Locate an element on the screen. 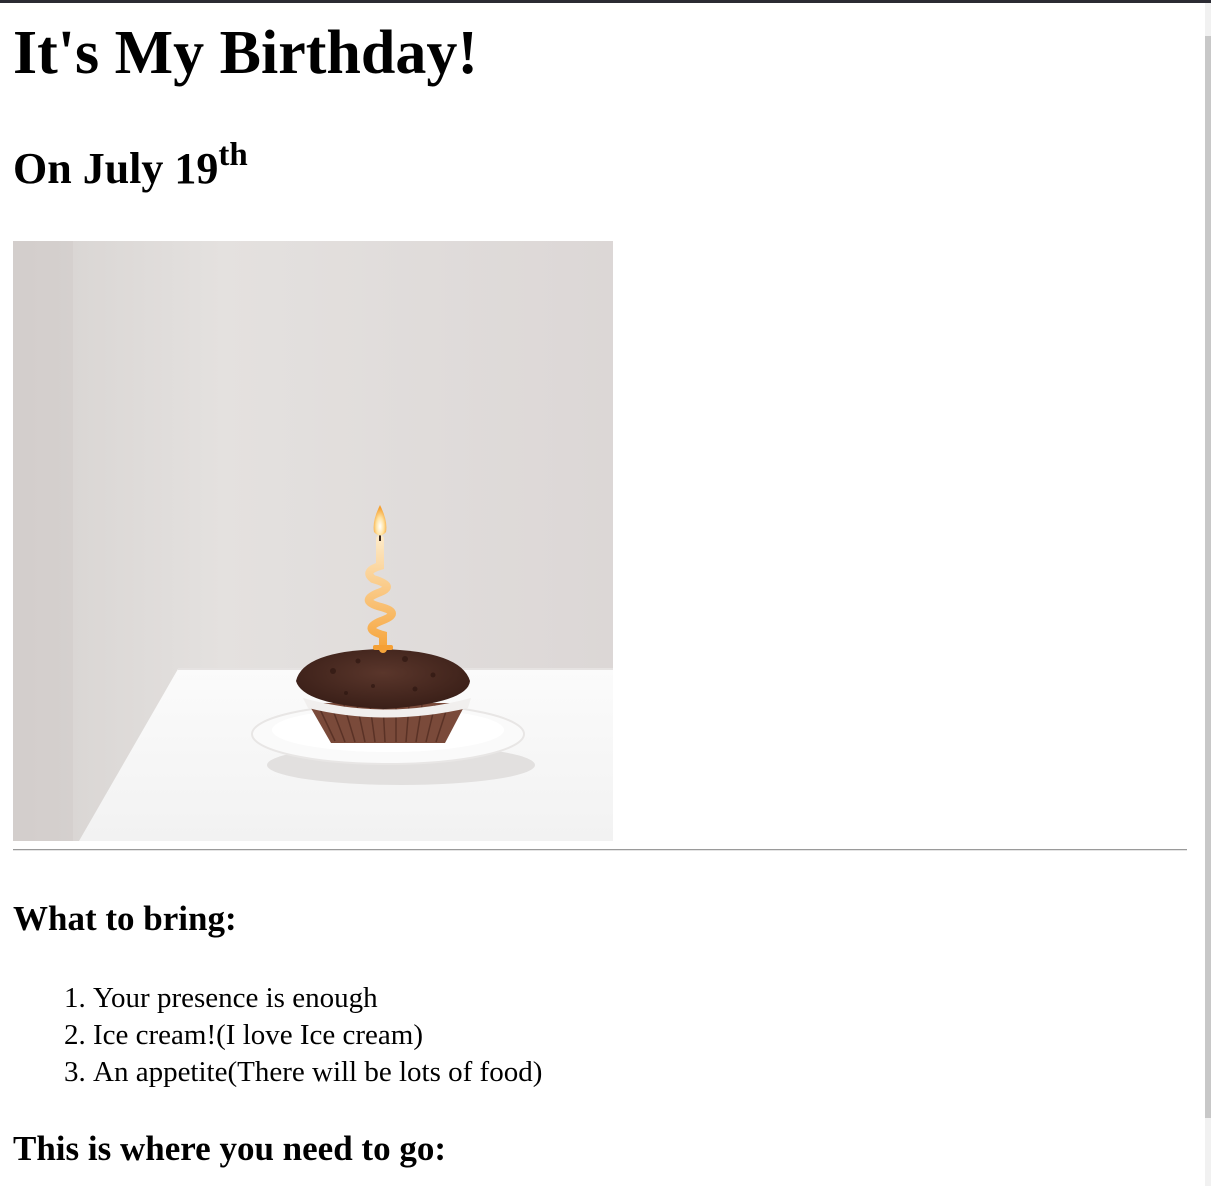 This screenshot has width=1211, height=1186. list-item: Your presence is enough is located at coordinates (317, 998).